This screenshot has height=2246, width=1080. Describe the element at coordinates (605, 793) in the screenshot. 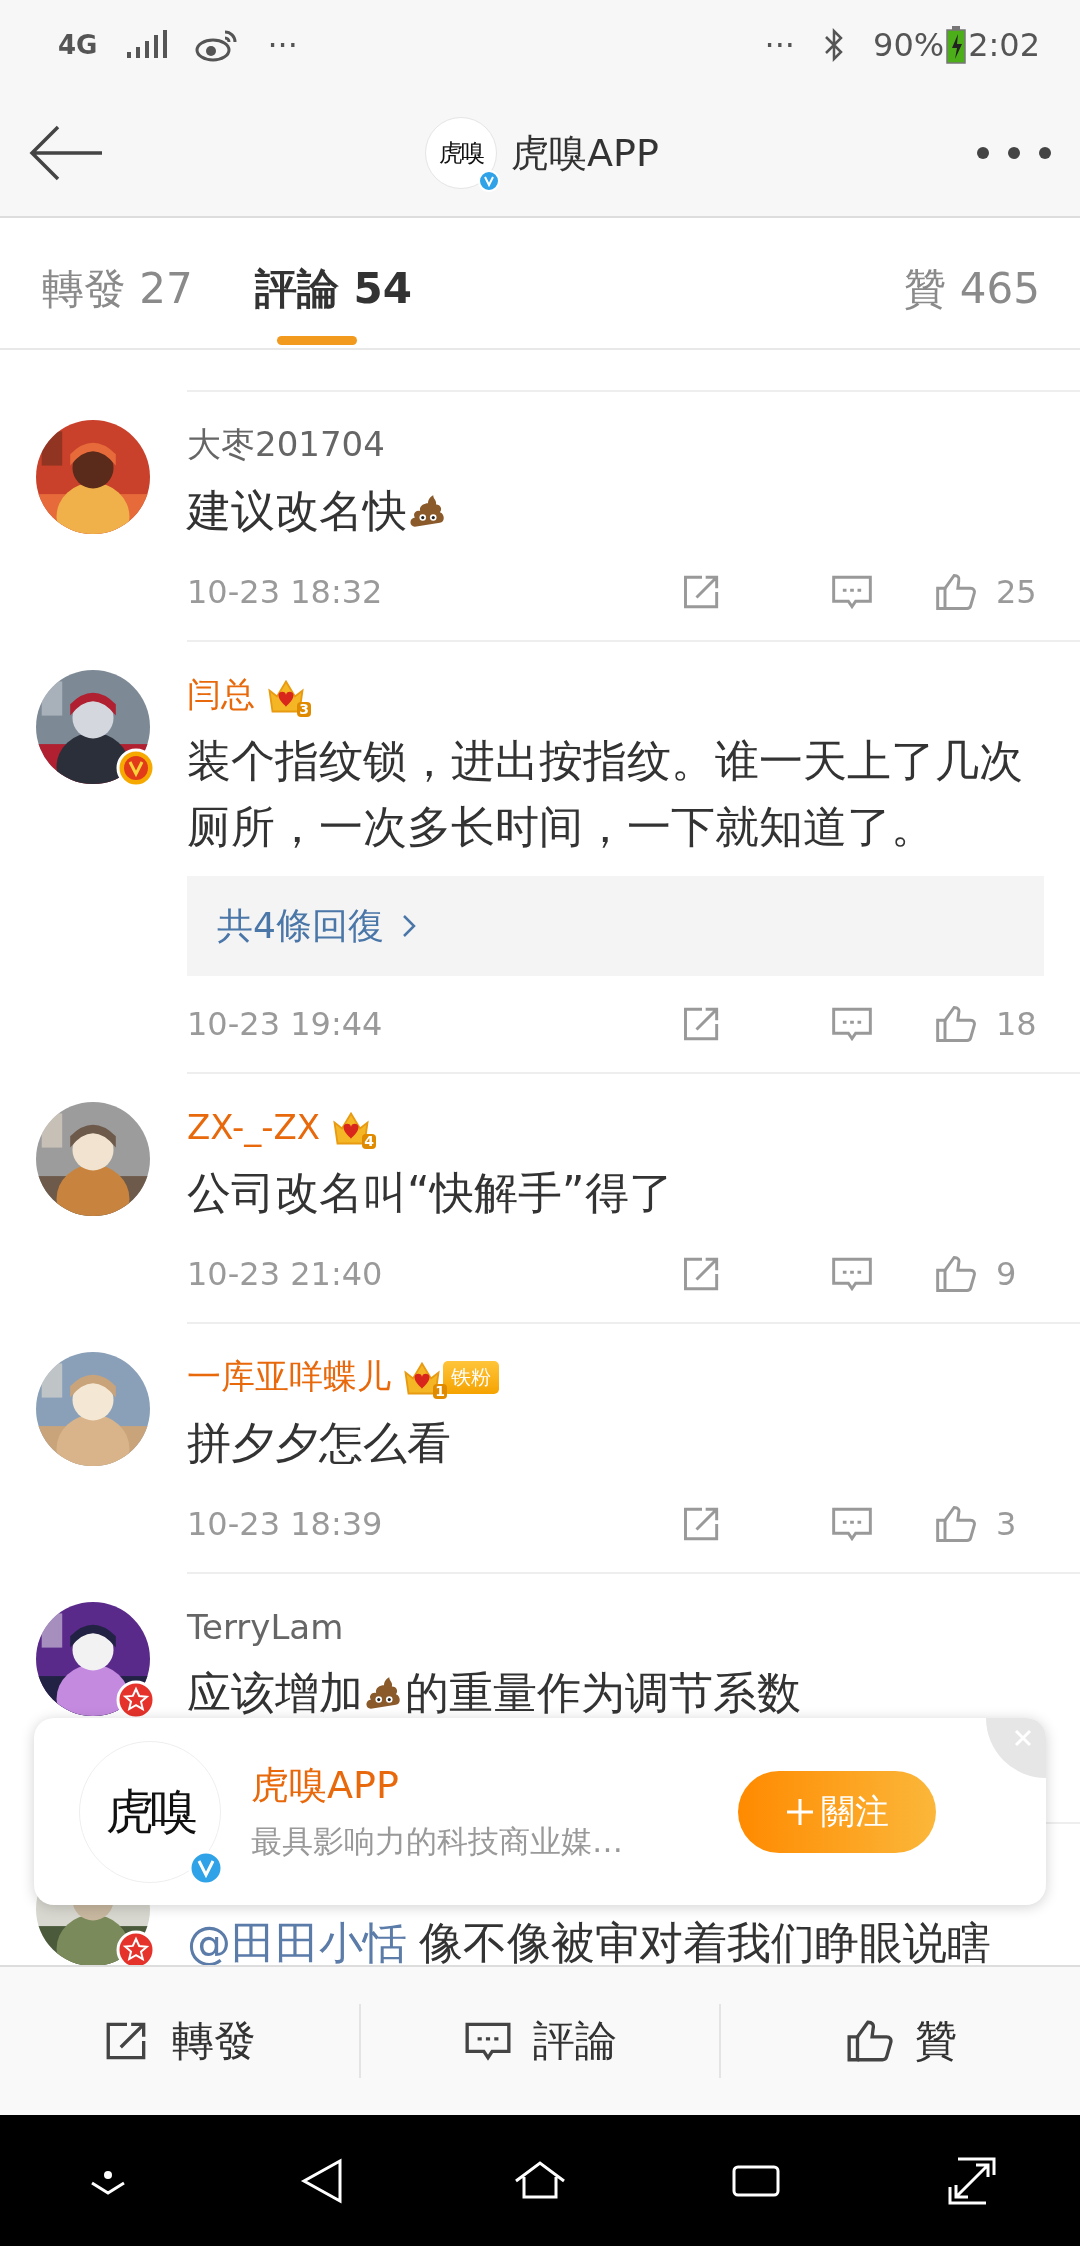

I see `comment-text: 装个指纹锁，进出按指纹。谁一天上了几次厕所，一次多长时间，一下就知道了。` at that location.